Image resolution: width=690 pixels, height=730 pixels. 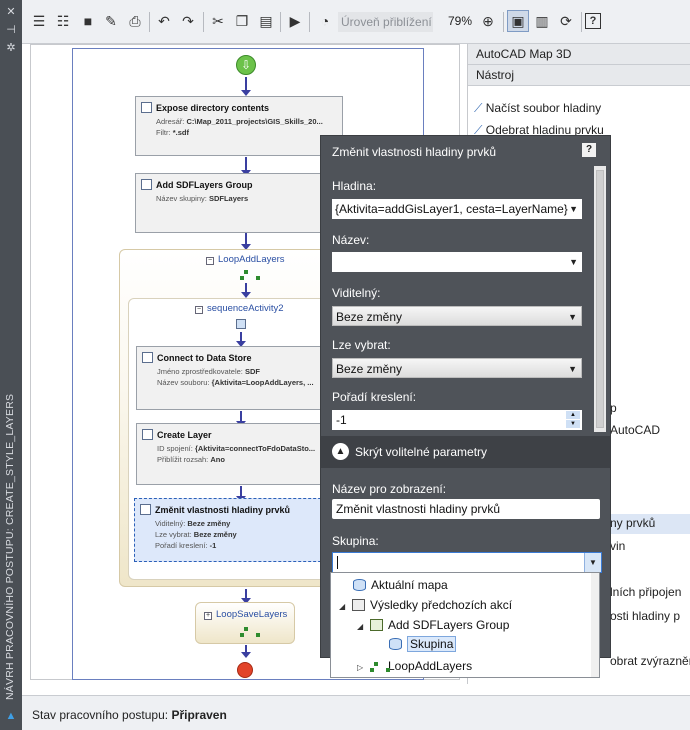 I want to click on nazev-combo: ▼, so click(x=457, y=262).